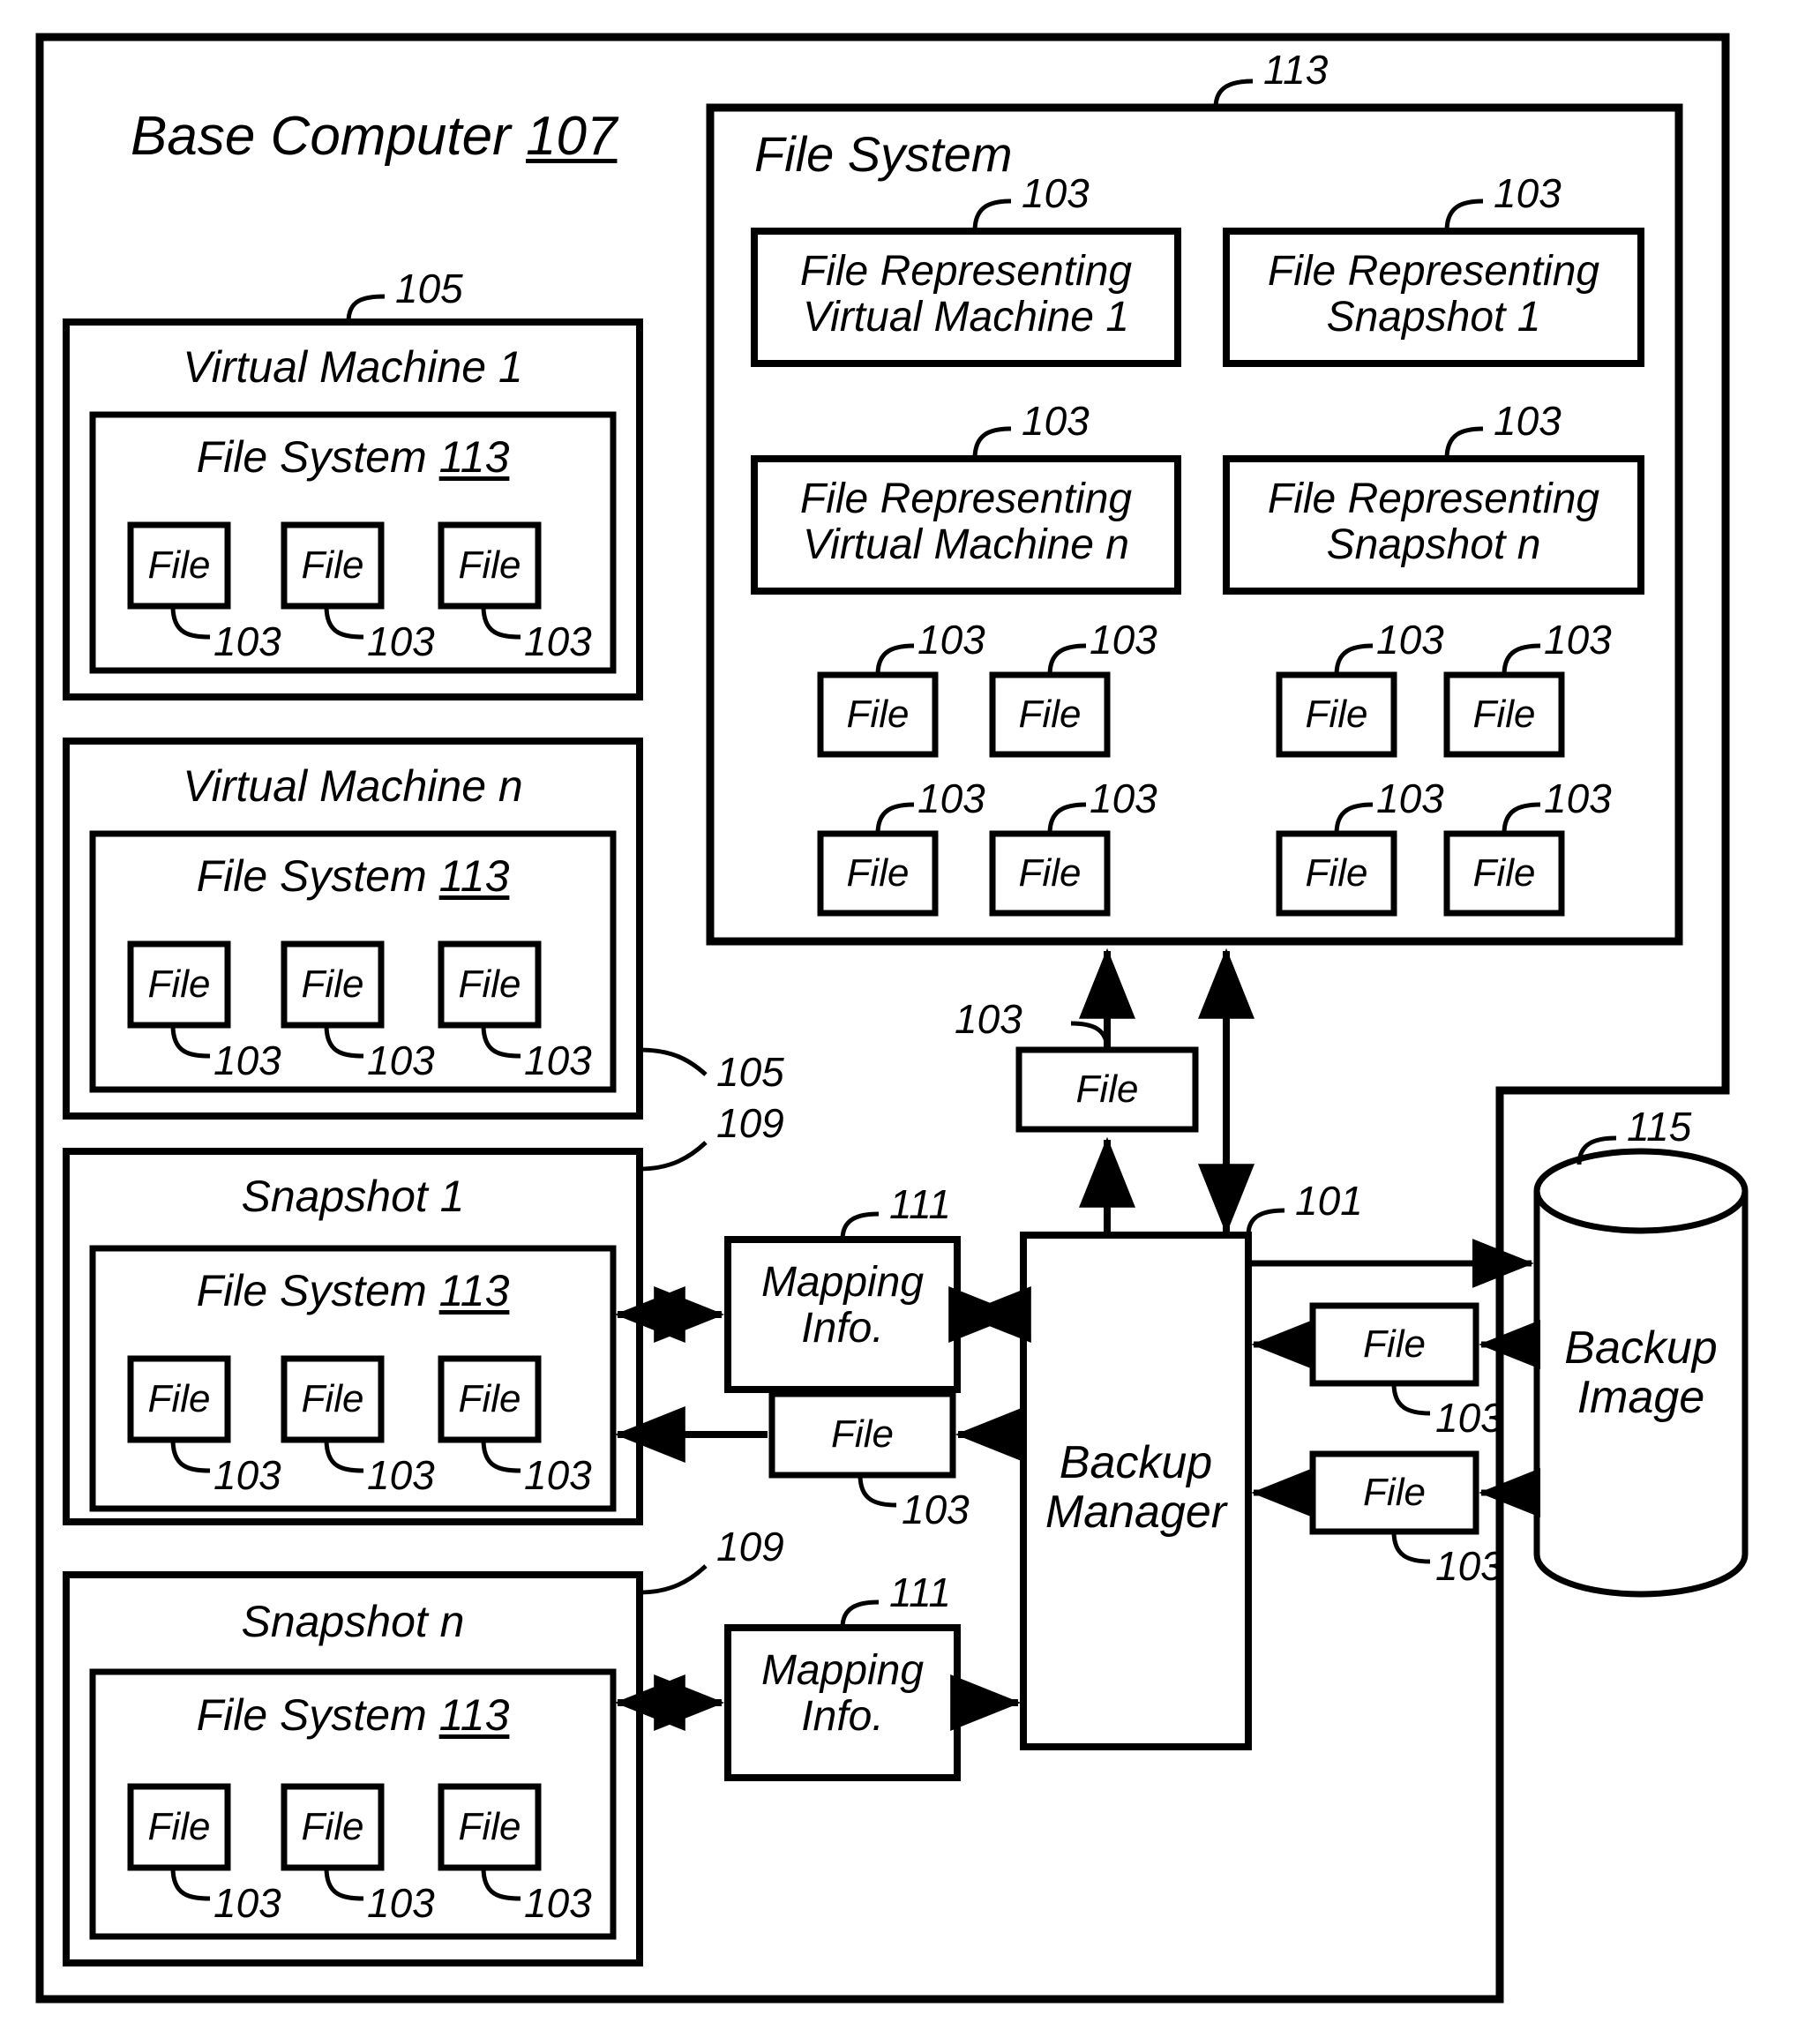 The image size is (1820, 2030). I want to click on host-file-7-ref: 103, so click(1410, 798).